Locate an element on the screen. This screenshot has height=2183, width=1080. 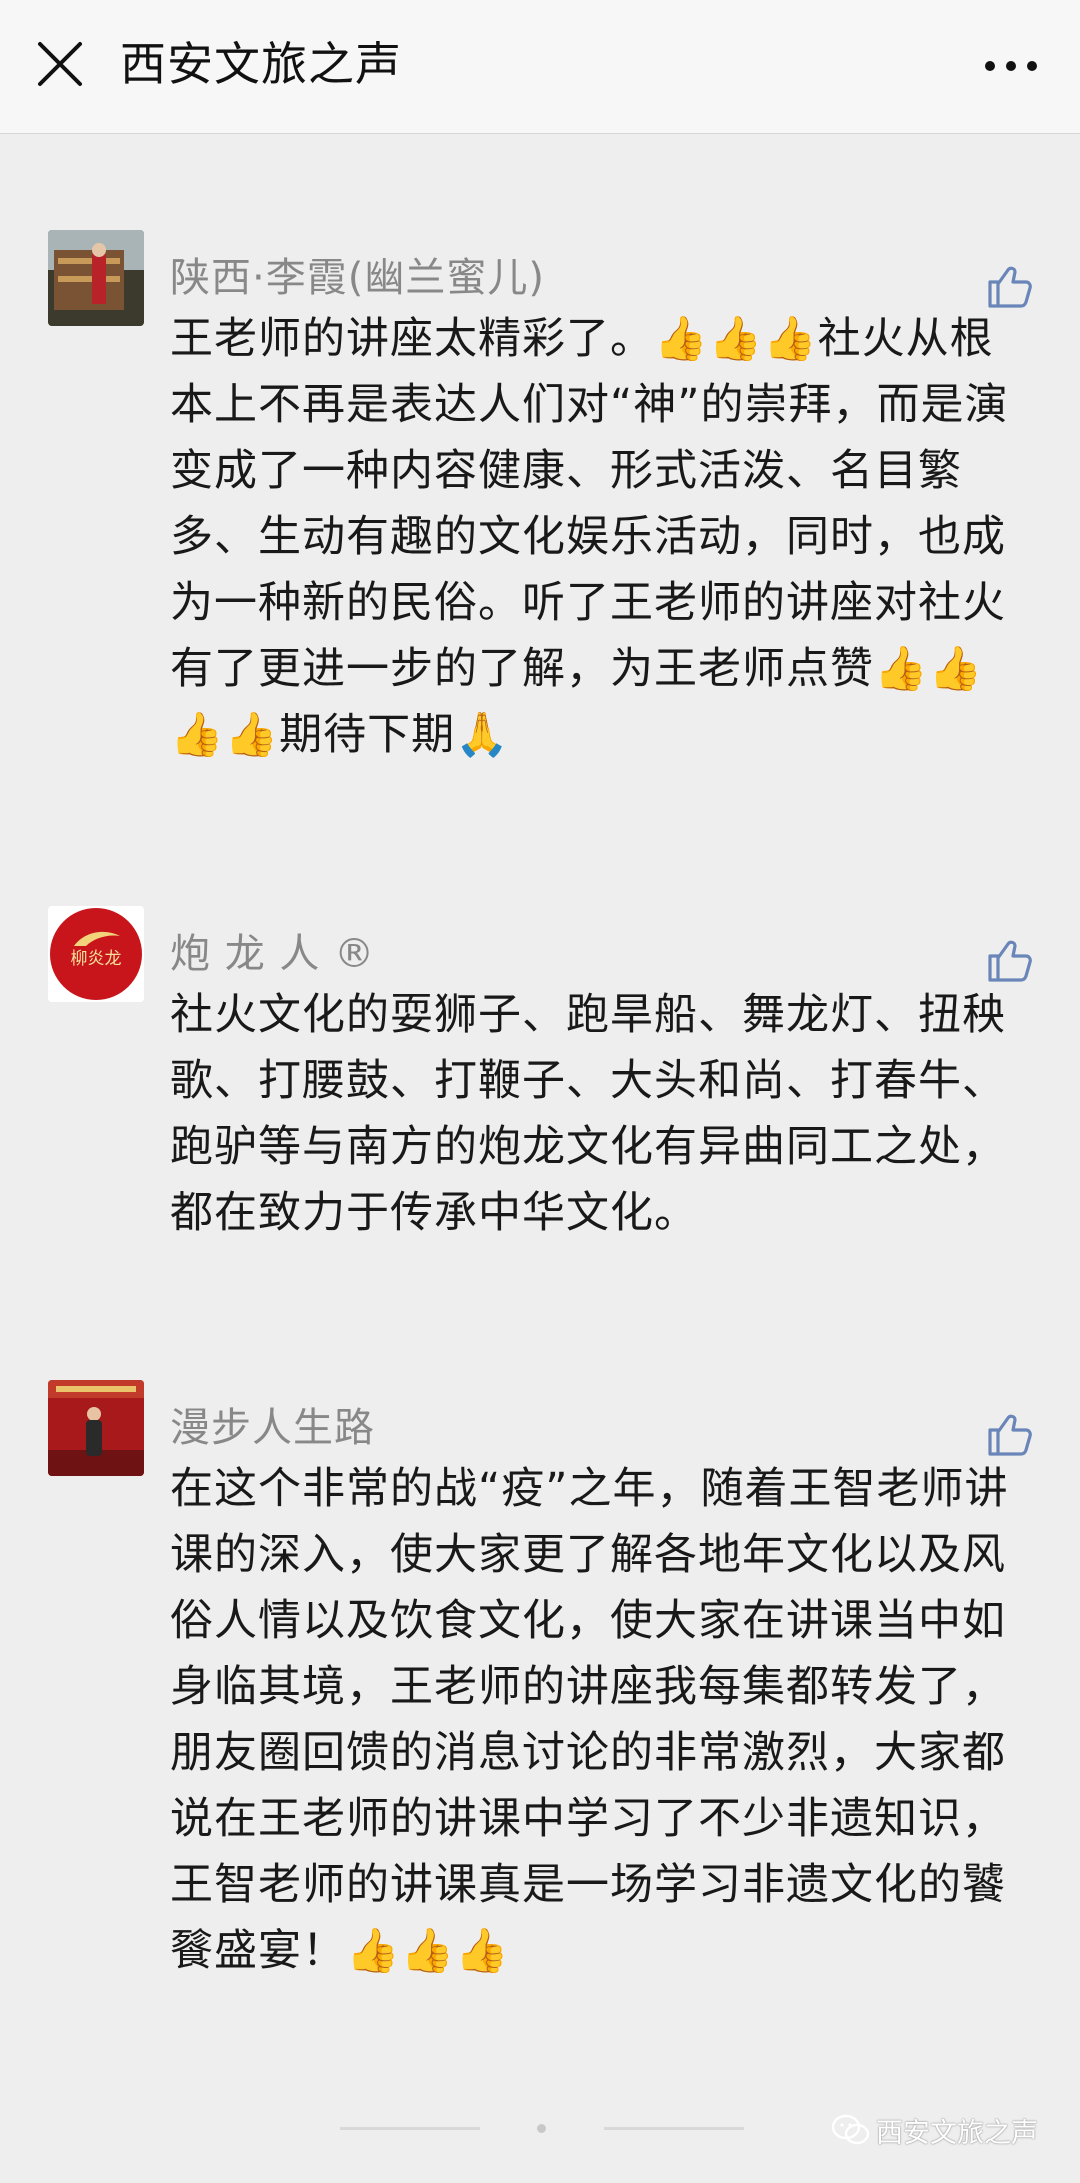
wechat-icon is located at coordinates (851, 2129).